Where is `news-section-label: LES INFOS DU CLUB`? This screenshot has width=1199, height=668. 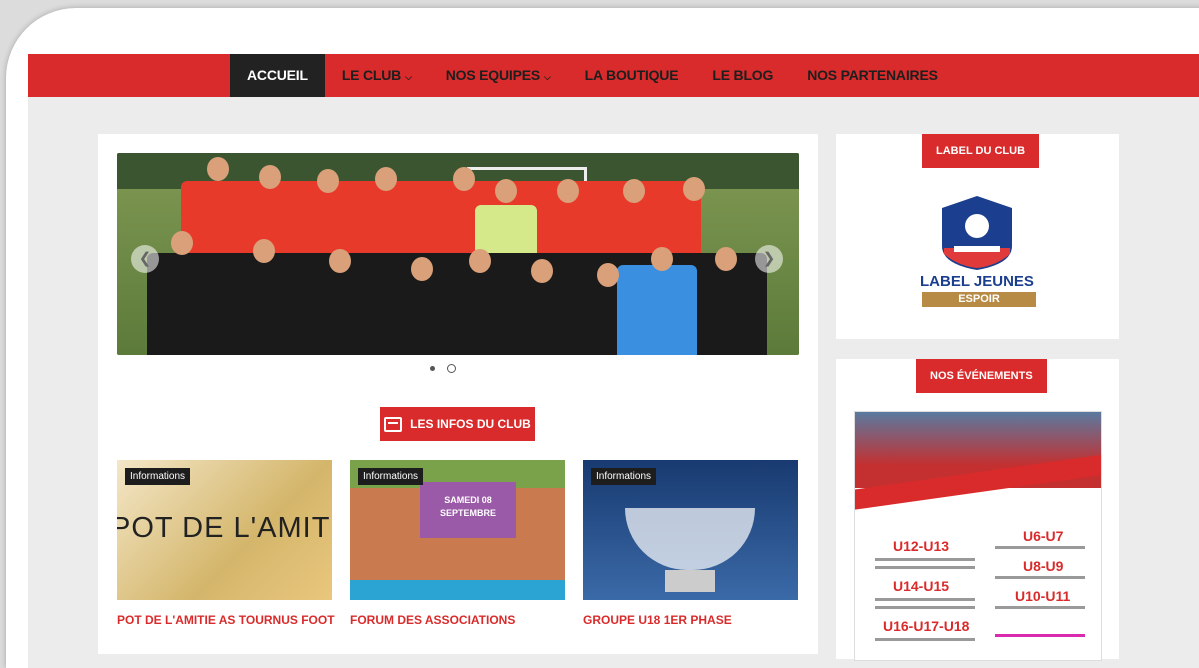
news-section-label: LES INFOS DU CLUB is located at coordinates (470, 424).